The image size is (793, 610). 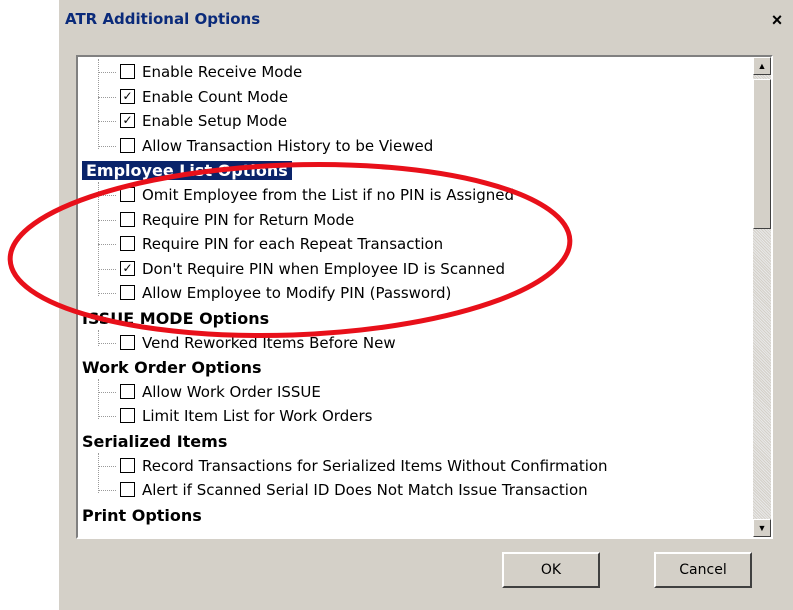 What do you see at coordinates (269, 342) in the screenshot?
I see `option-label: Vend Reworked Items Before New` at bounding box center [269, 342].